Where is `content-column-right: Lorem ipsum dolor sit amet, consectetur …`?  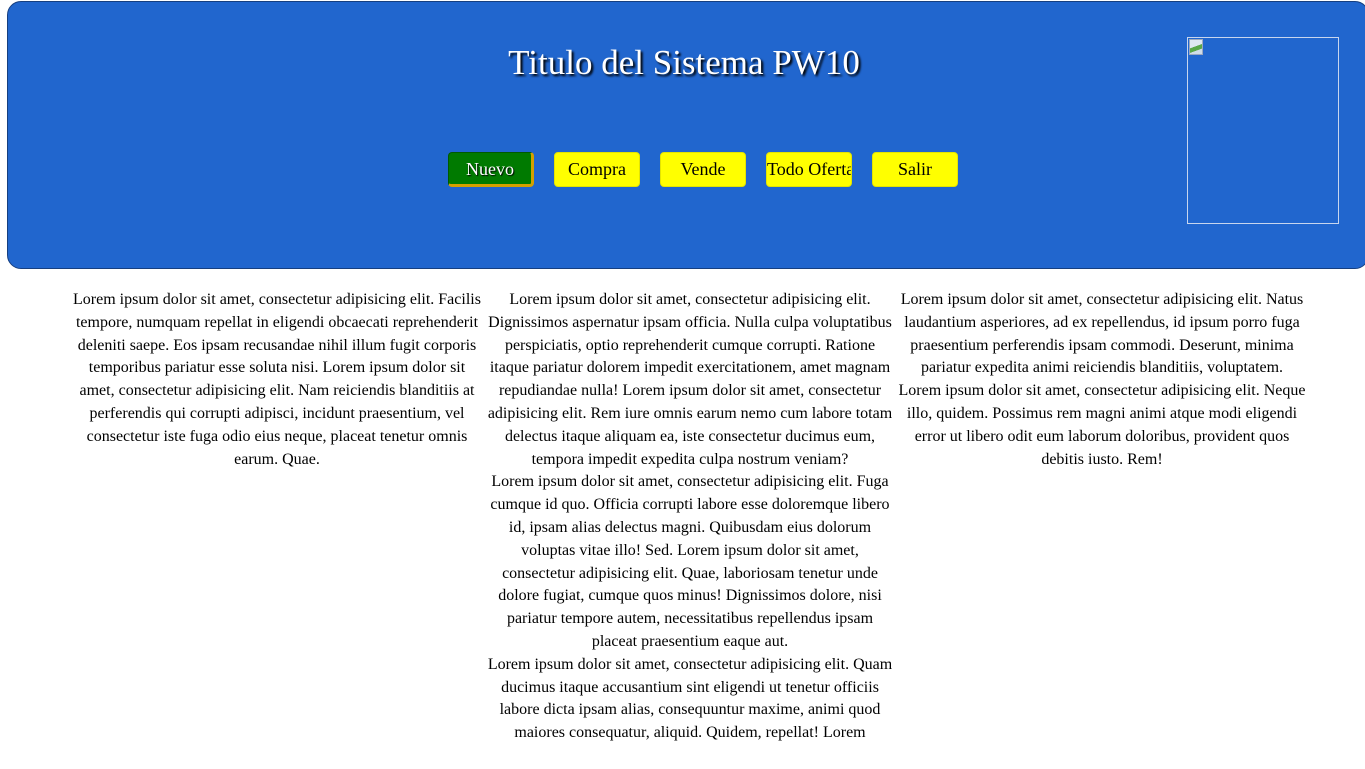
content-column-right: Lorem ipsum dolor sit amet, consectetur … is located at coordinates (1102, 380).